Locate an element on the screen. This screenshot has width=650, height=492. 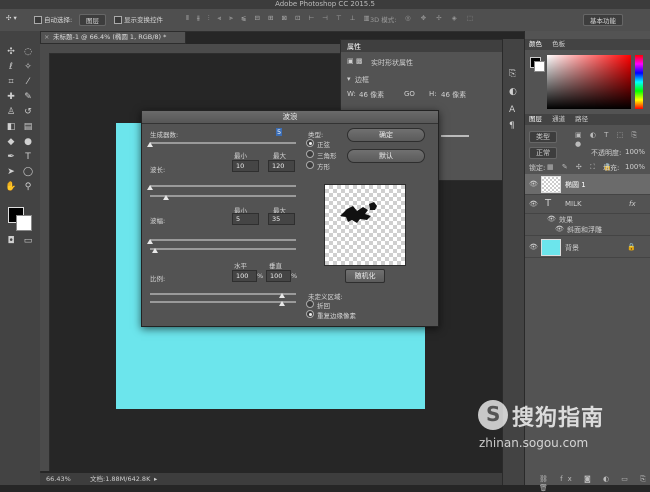
width-value: 46 像素 is located at coordinates (371, 95).